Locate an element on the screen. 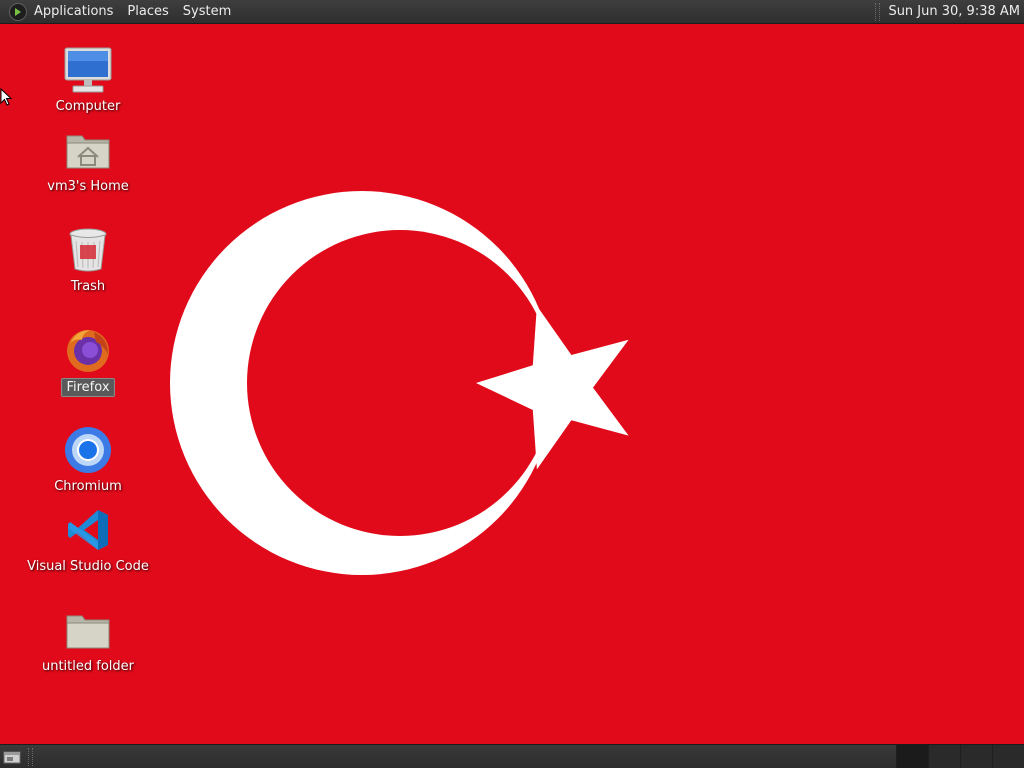 Image resolution: width=1024 pixels, height=768 pixels. desktop-icon-label: Visual Studio Code is located at coordinates (88, 566).